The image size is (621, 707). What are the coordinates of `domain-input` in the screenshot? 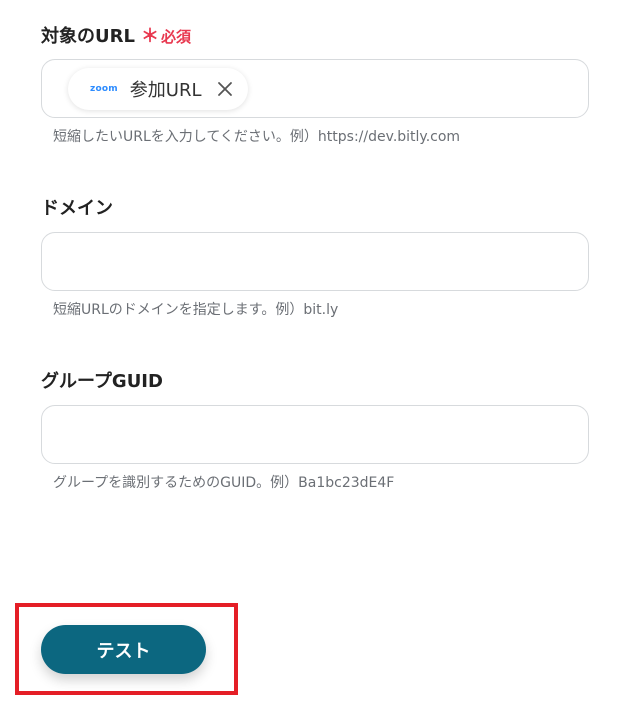 It's located at (315, 261).